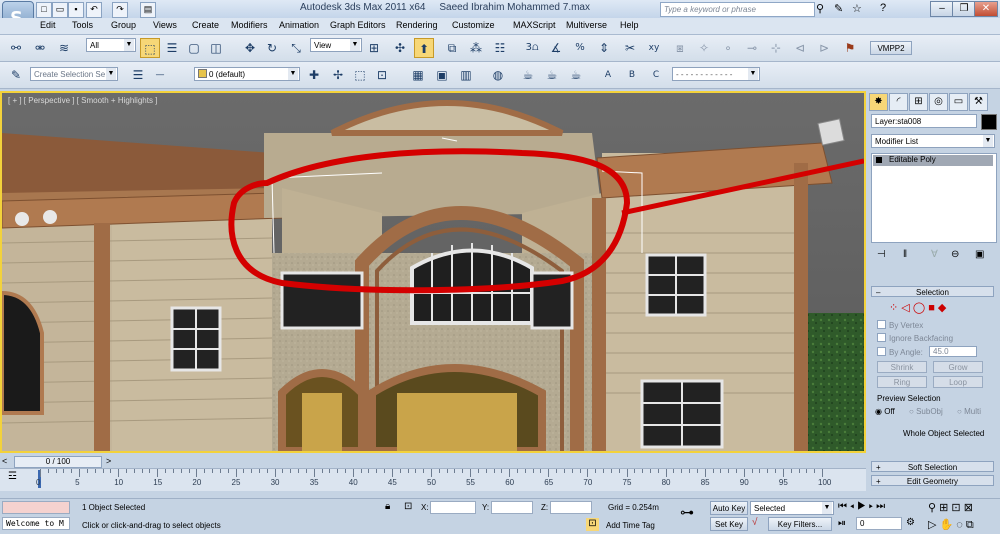 This screenshot has height=534, width=1000. What do you see at coordinates (942, 308) in the screenshot?
I see `element-icon: ◆` at bounding box center [942, 308].